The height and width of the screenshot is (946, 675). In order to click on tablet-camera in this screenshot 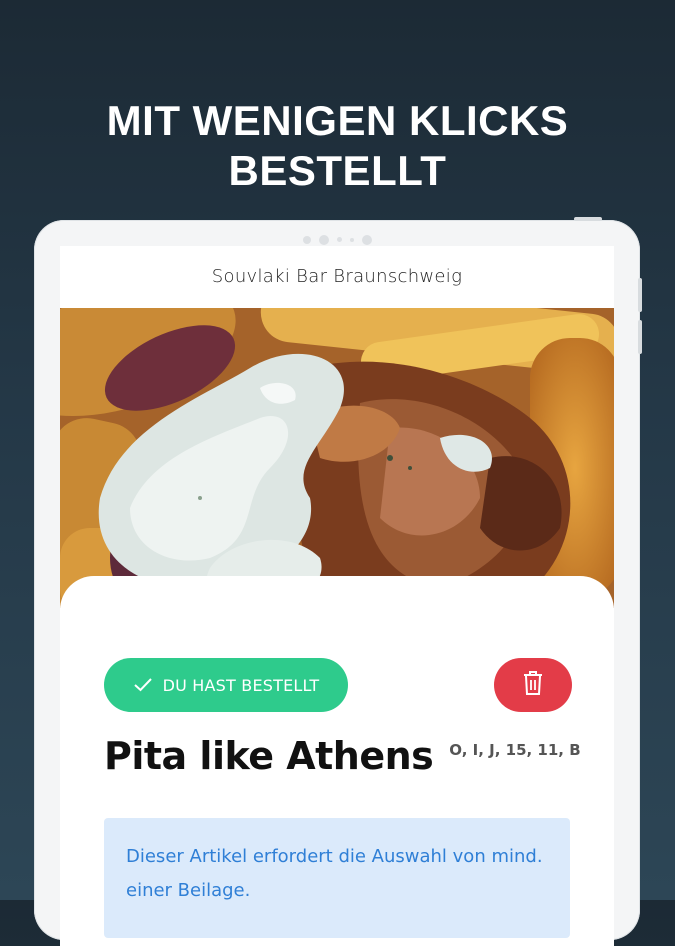, I will do `click(337, 237)`.